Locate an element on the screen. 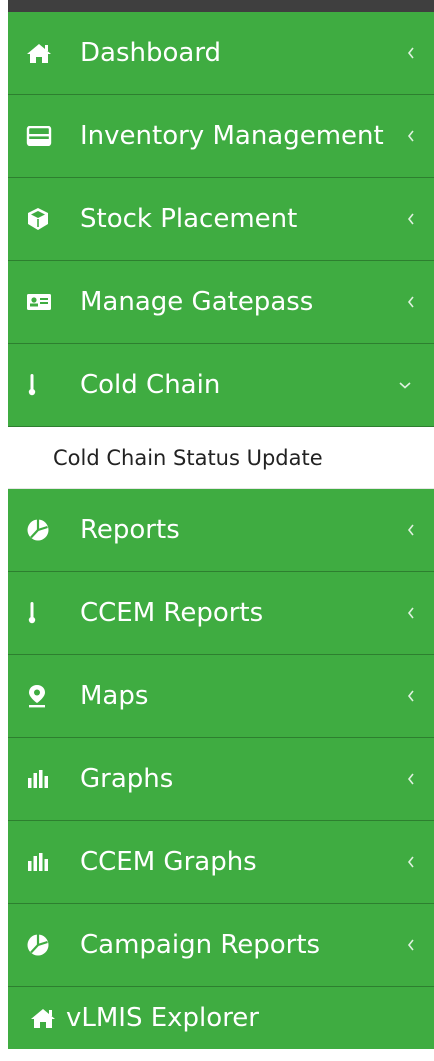 This screenshot has height=1061, width=434. inbox-icon is located at coordinates (46, 136).